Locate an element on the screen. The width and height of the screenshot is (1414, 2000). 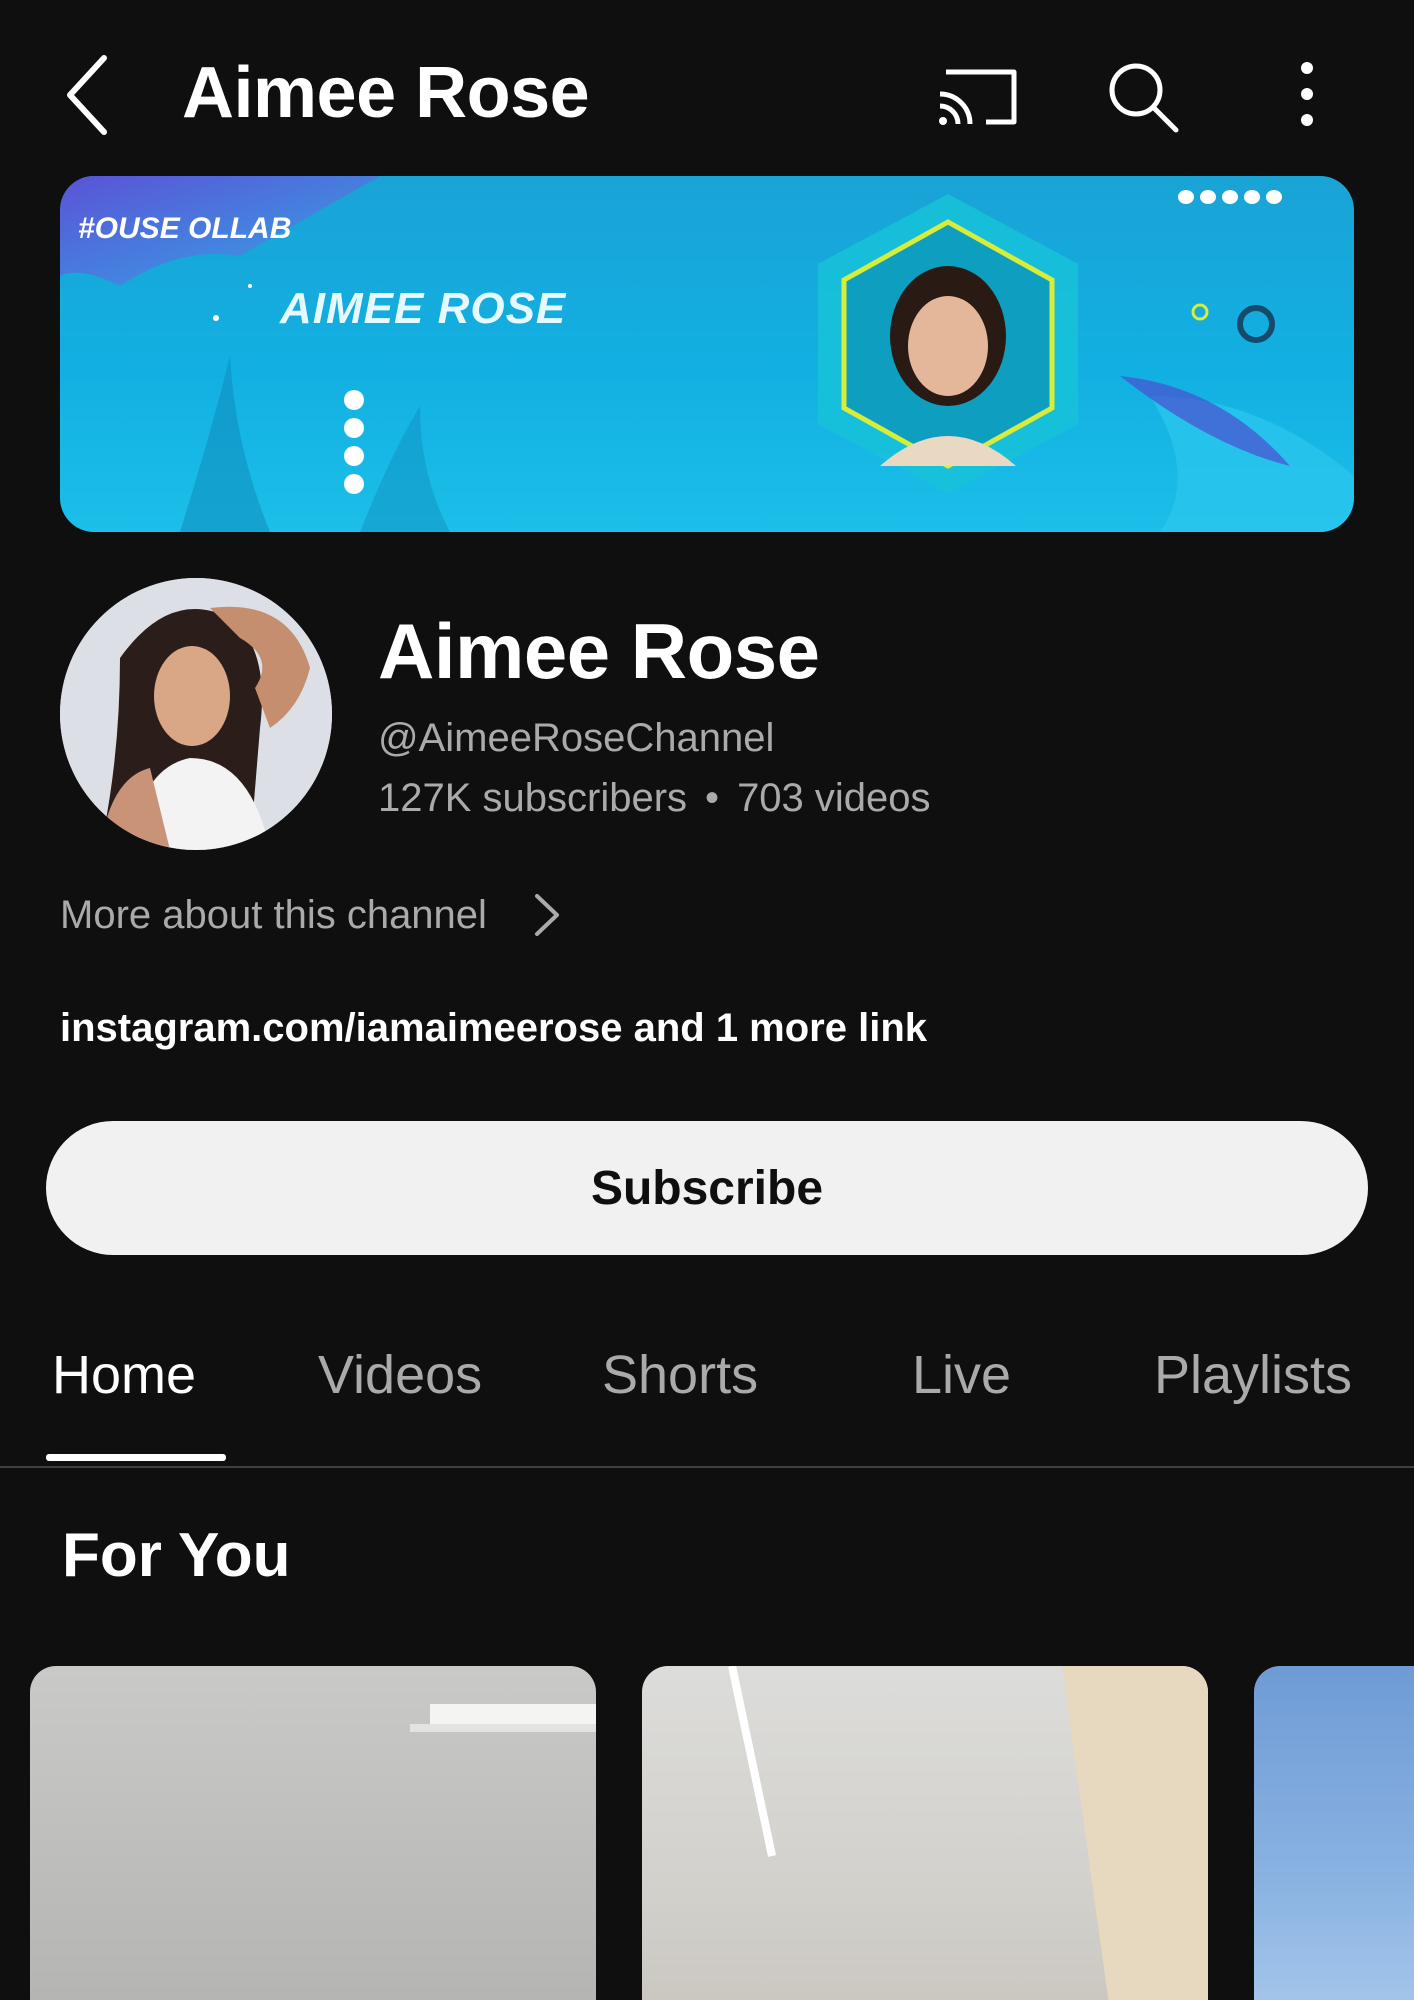
tab-home: Home is located at coordinates (124, 1375).